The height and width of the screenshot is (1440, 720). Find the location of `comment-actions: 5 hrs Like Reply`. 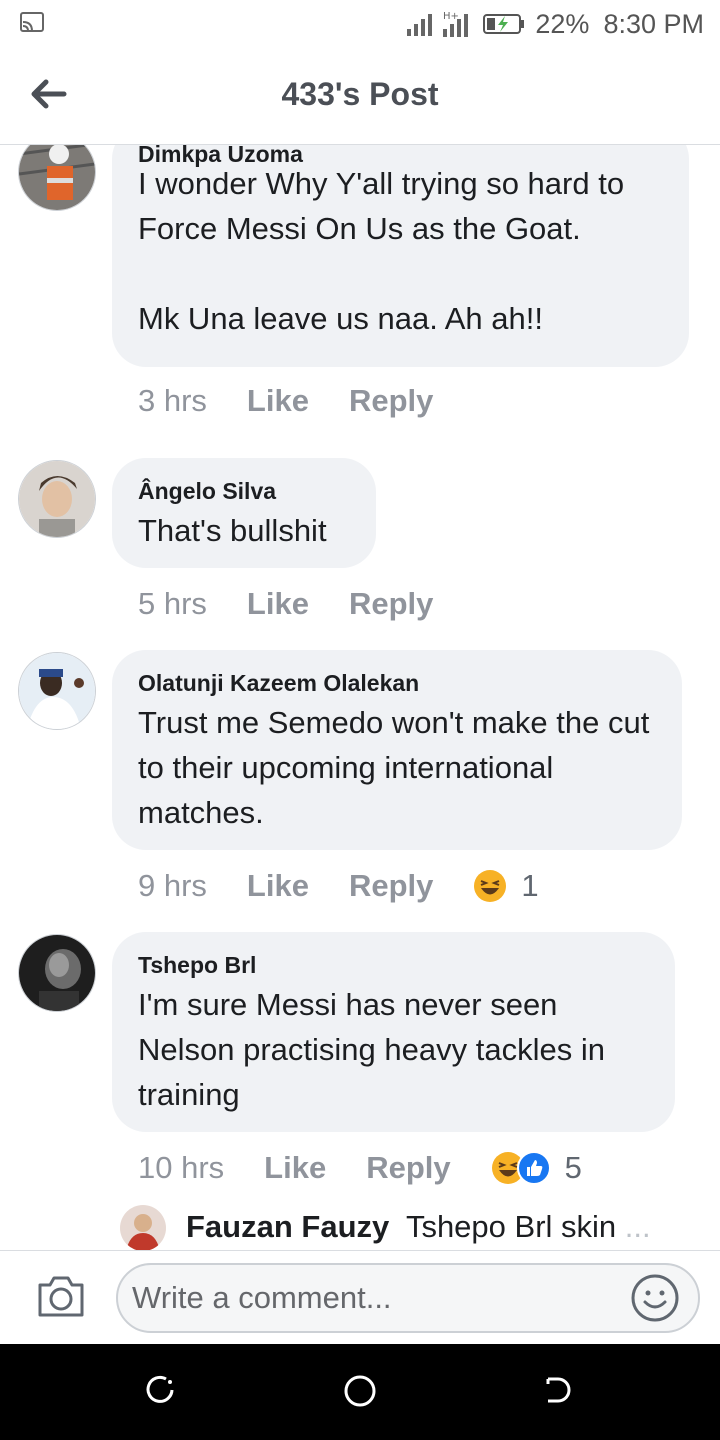

comment-actions: 5 hrs Like Reply is located at coordinates (305, 604).